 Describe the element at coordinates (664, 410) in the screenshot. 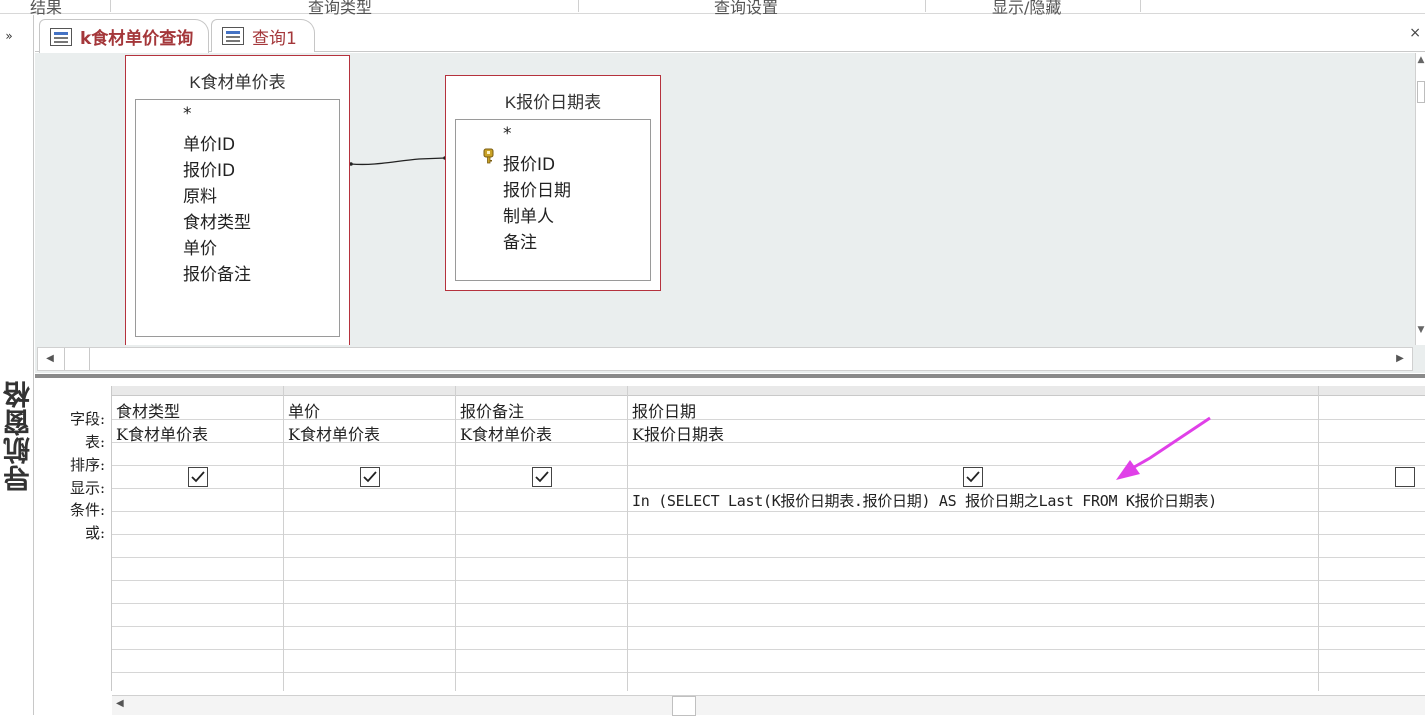

I see `grid-field-cell: 报价日期` at that location.